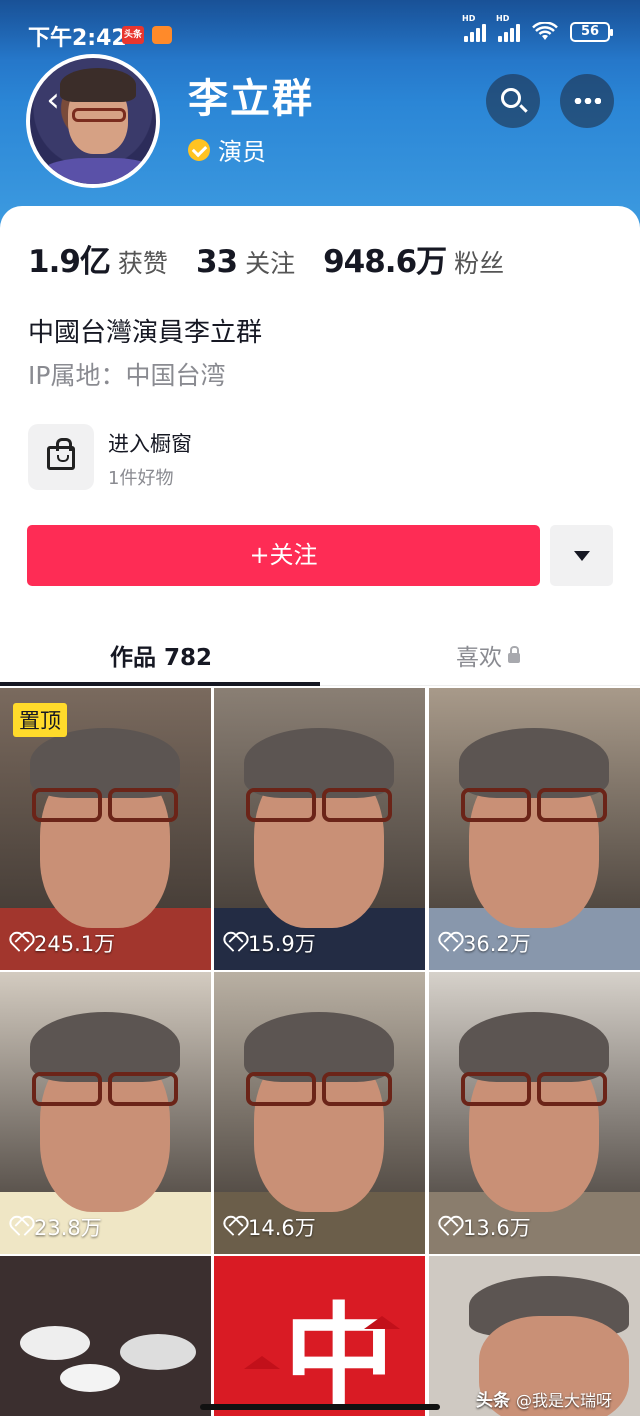  Describe the element at coordinates (199, 149) in the screenshot. I see `verified-check-icon` at that location.